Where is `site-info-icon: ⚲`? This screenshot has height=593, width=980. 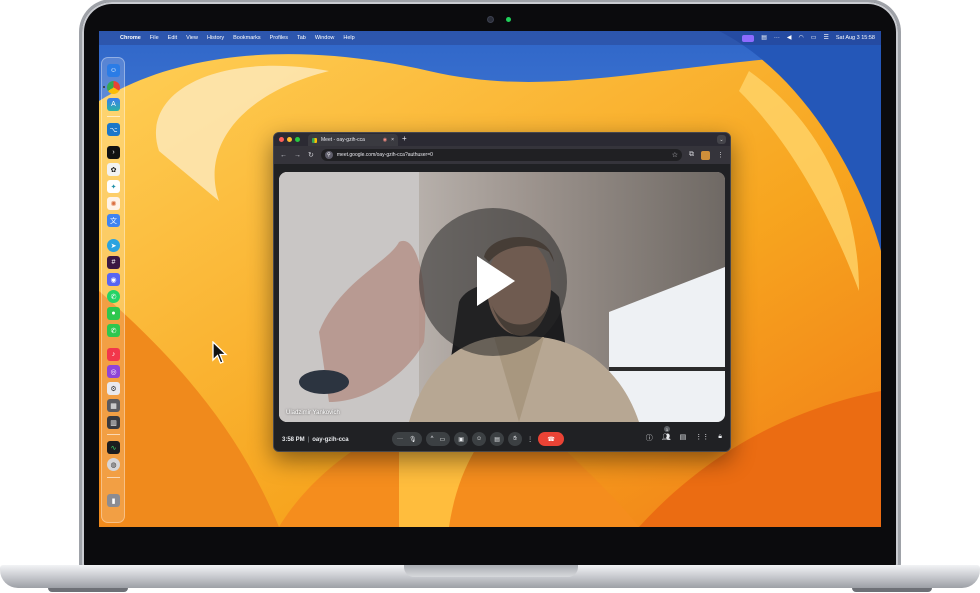
site-info-icon: ⚲ is located at coordinates (328, 155).